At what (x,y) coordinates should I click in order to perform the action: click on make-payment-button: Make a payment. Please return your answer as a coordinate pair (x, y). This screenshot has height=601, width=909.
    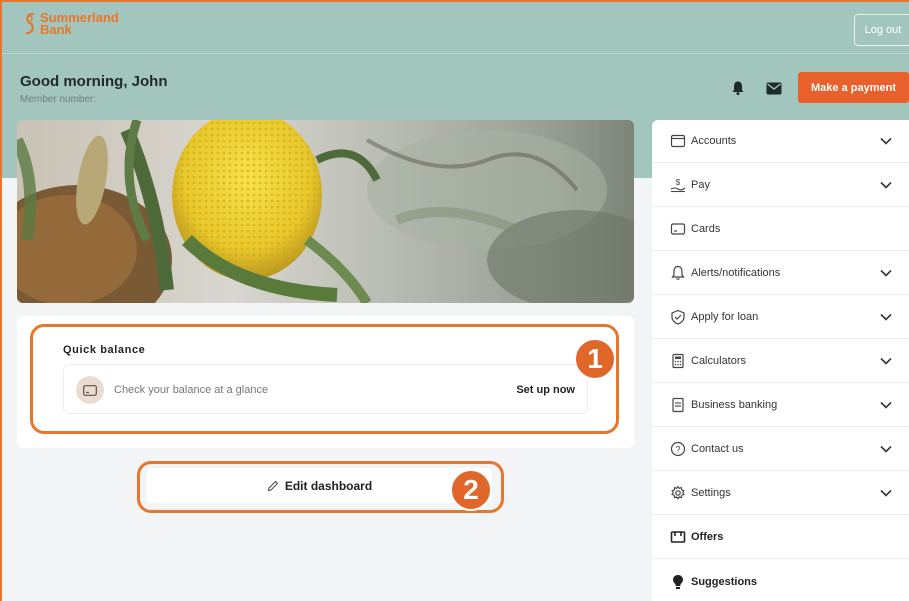
    Looking at the image, I should click on (853, 87).